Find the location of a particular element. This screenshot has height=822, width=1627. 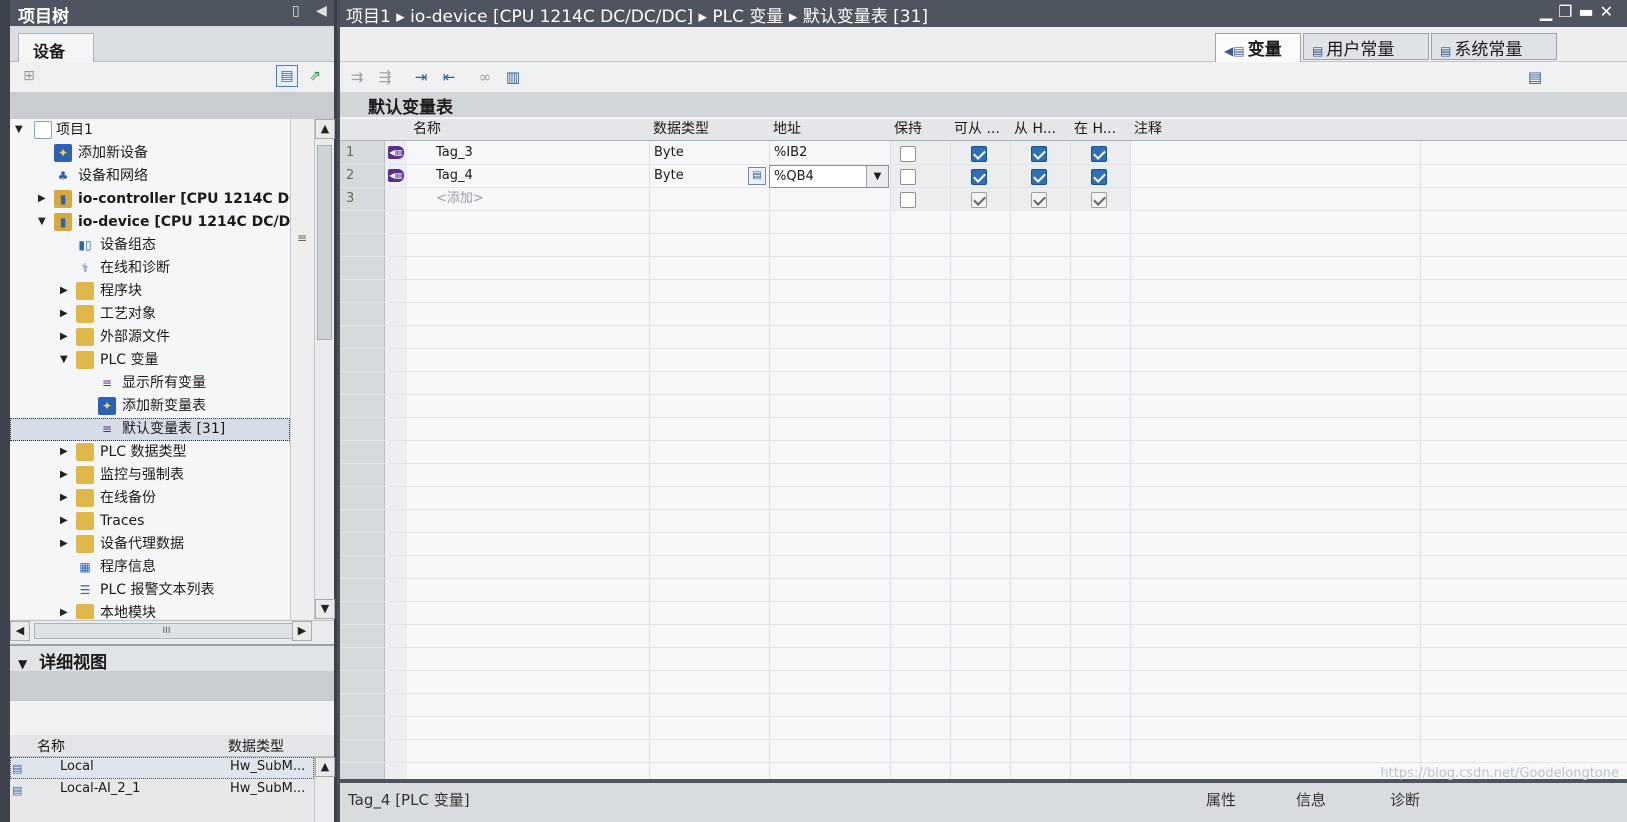

tree-item-program-blocks: ▶ 程序块 is located at coordinates (150, 291).